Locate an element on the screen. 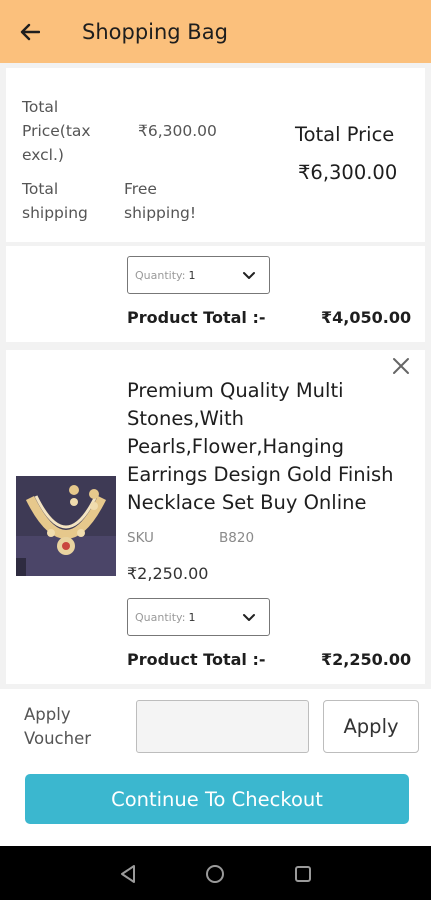 The height and width of the screenshot is (900, 431). product-price: ₹2,250.00 is located at coordinates (168, 573).